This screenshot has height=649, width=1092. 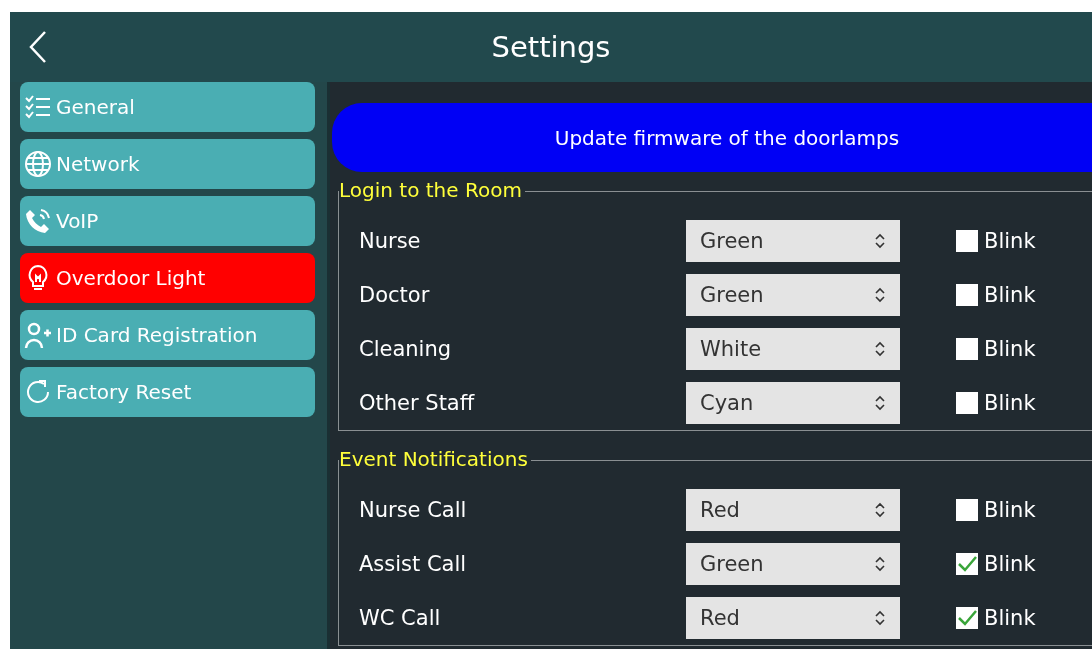 I want to click on row-label: Nurse, so click(x=390, y=241).